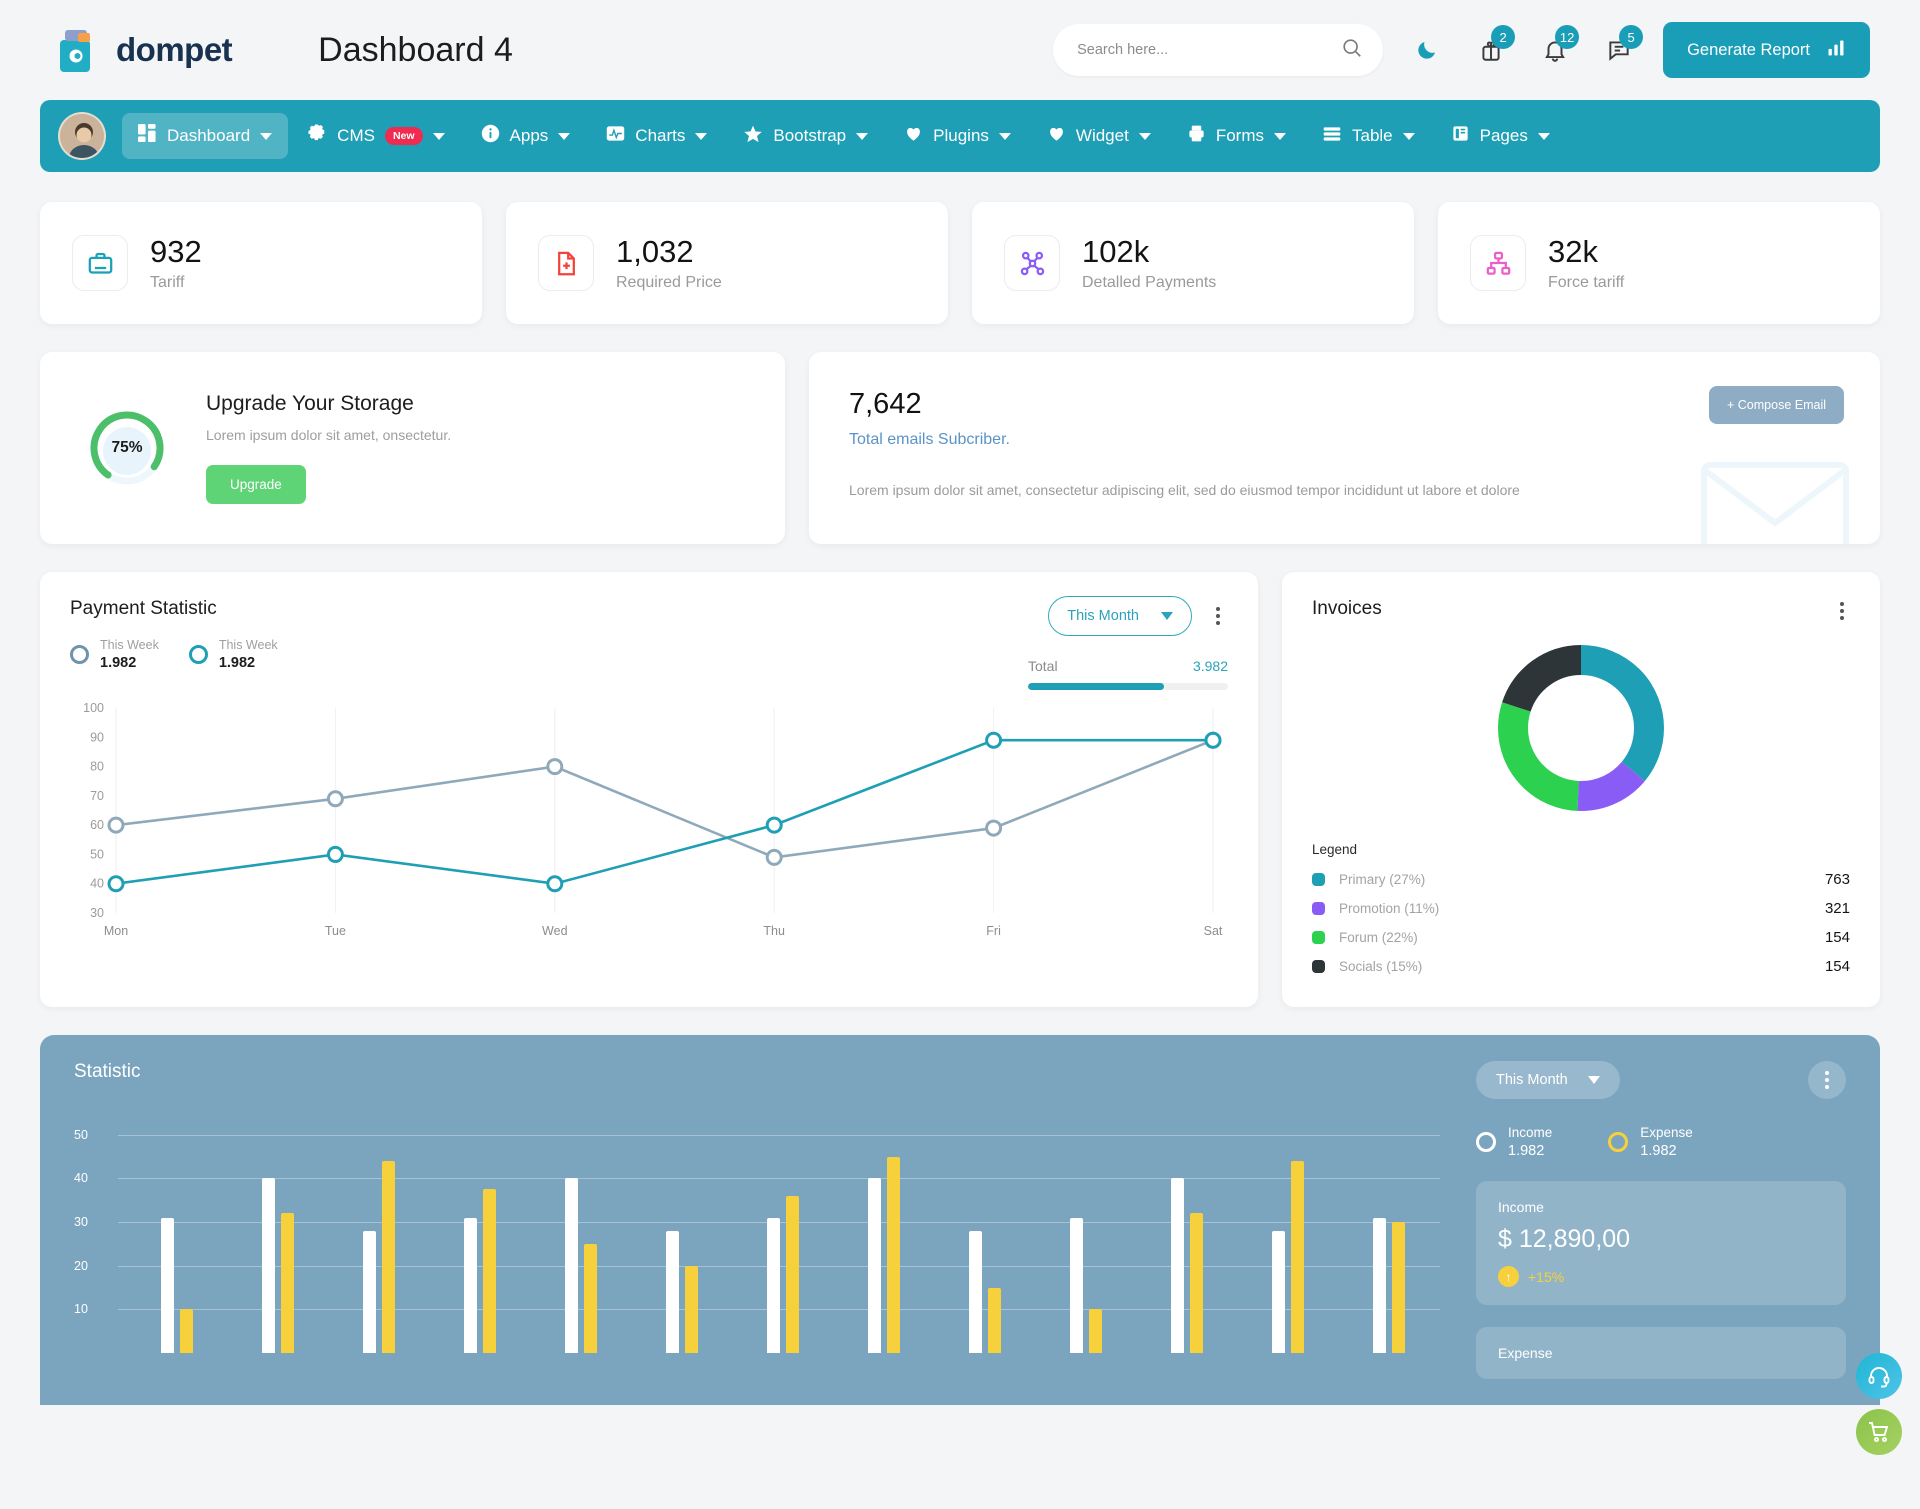  What do you see at coordinates (1827, 1080) in the screenshot?
I see `statistic-more-menu` at bounding box center [1827, 1080].